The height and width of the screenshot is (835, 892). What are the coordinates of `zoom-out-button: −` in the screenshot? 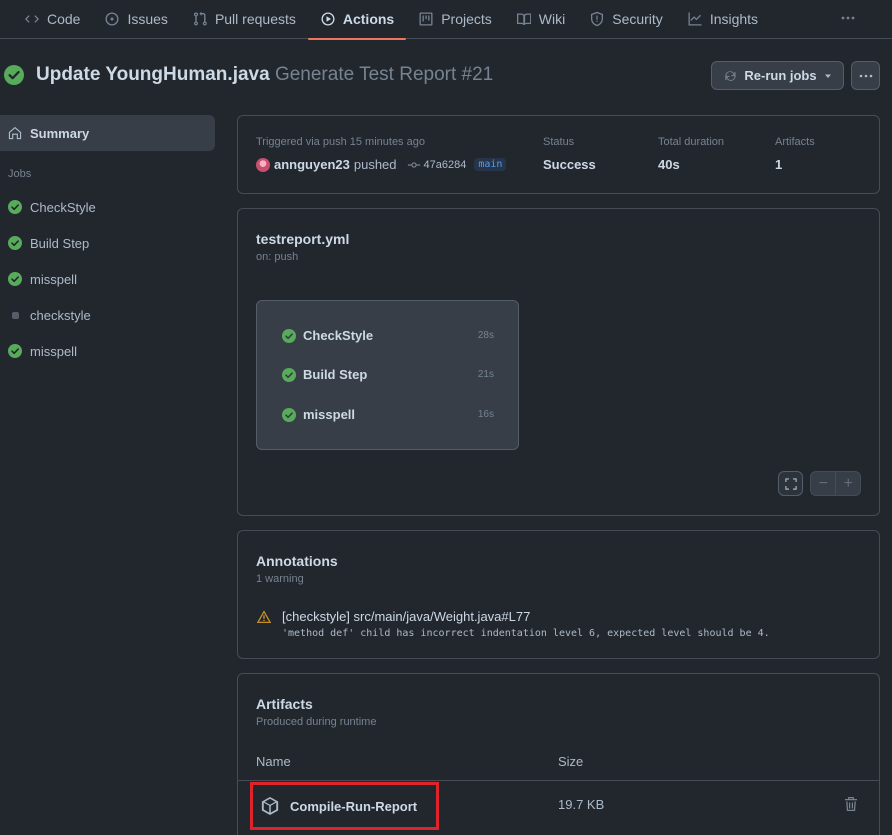 It's located at (823, 483).